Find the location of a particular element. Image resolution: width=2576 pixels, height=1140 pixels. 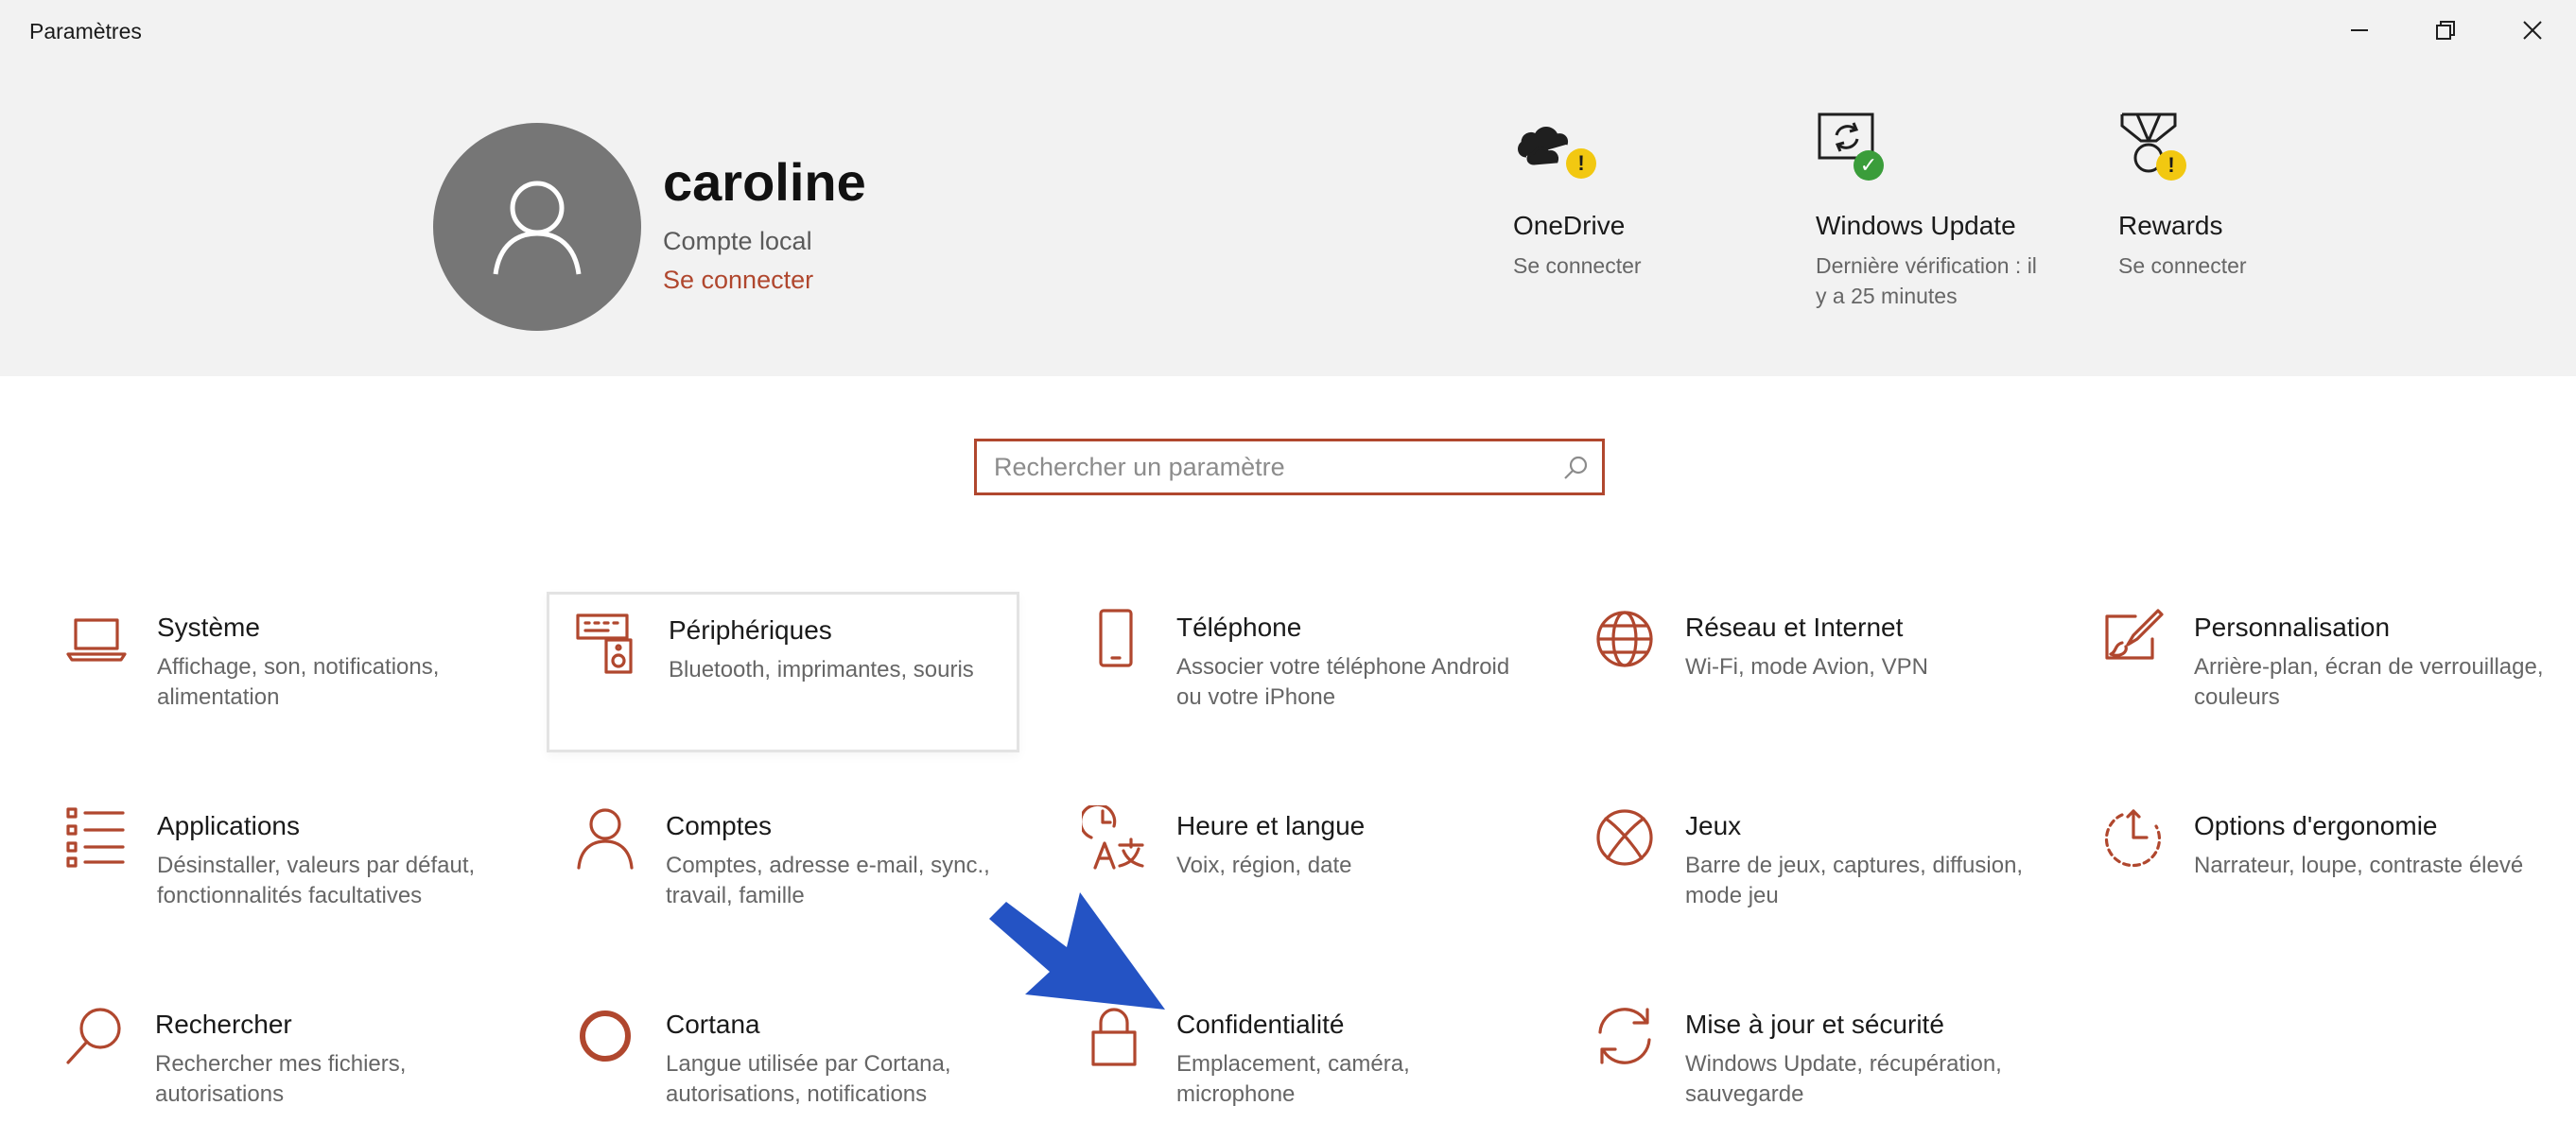

tile-title: Confidentialité is located at coordinates (1260, 1024).